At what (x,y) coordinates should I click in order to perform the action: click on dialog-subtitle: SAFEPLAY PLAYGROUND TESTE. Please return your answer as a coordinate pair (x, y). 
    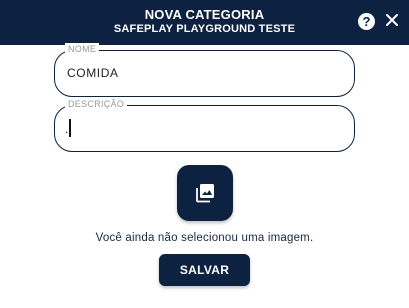
    Looking at the image, I should click on (204, 29).